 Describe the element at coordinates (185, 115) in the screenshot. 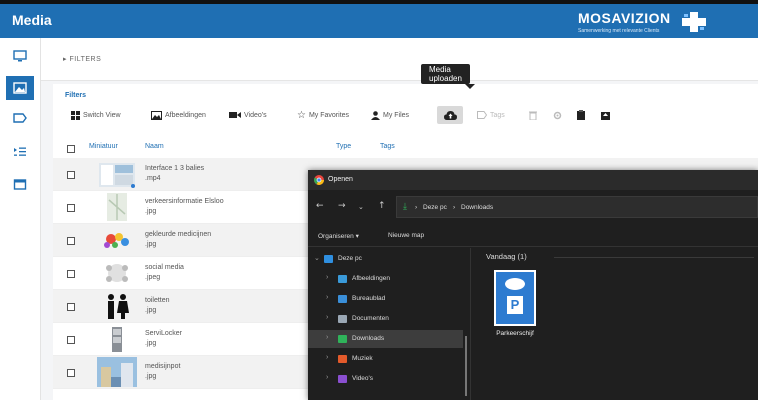

I see `images-filter-label: Afbeeldingen` at that location.